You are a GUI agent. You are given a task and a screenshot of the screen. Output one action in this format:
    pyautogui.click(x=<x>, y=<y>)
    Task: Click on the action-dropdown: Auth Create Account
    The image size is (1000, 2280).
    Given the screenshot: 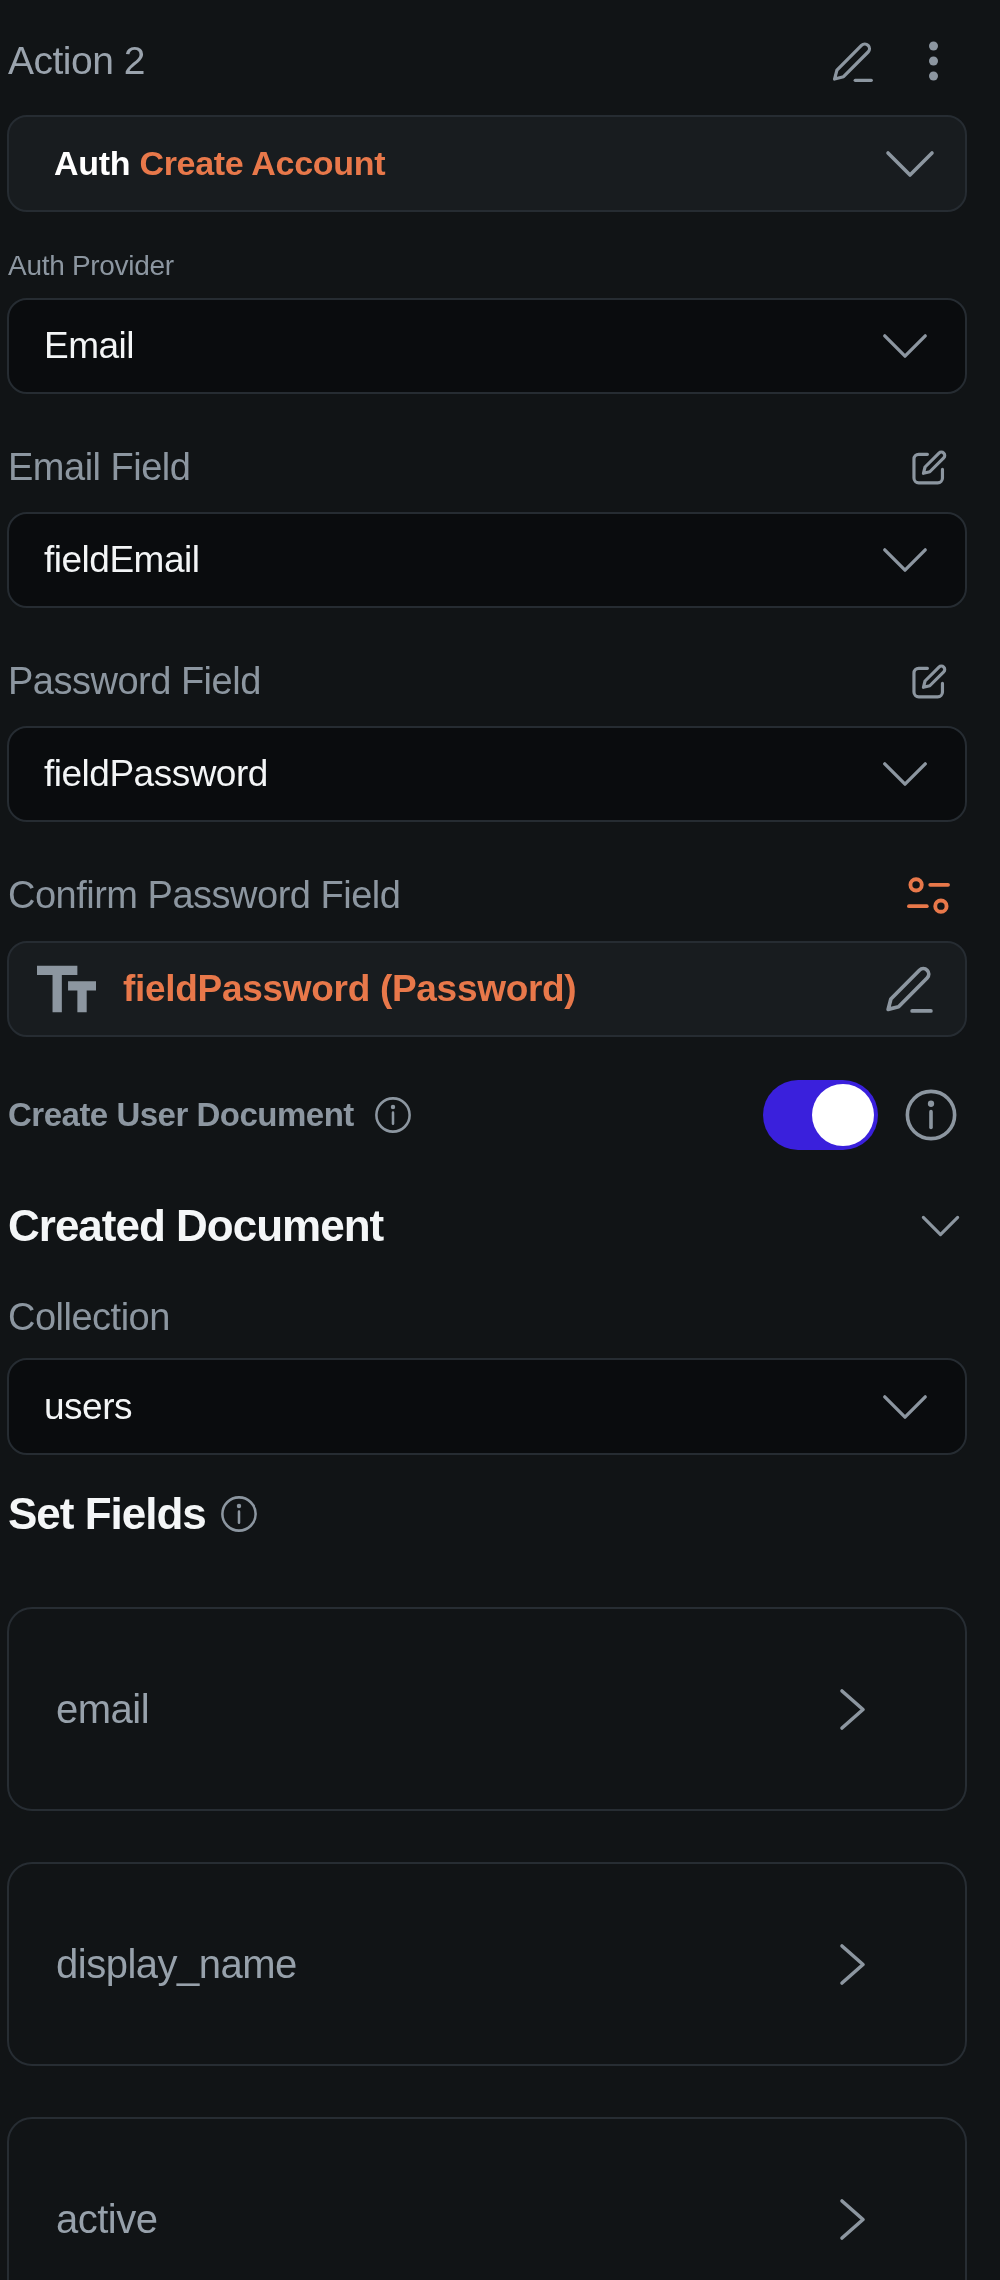 What is the action you would take?
    pyautogui.click(x=487, y=163)
    